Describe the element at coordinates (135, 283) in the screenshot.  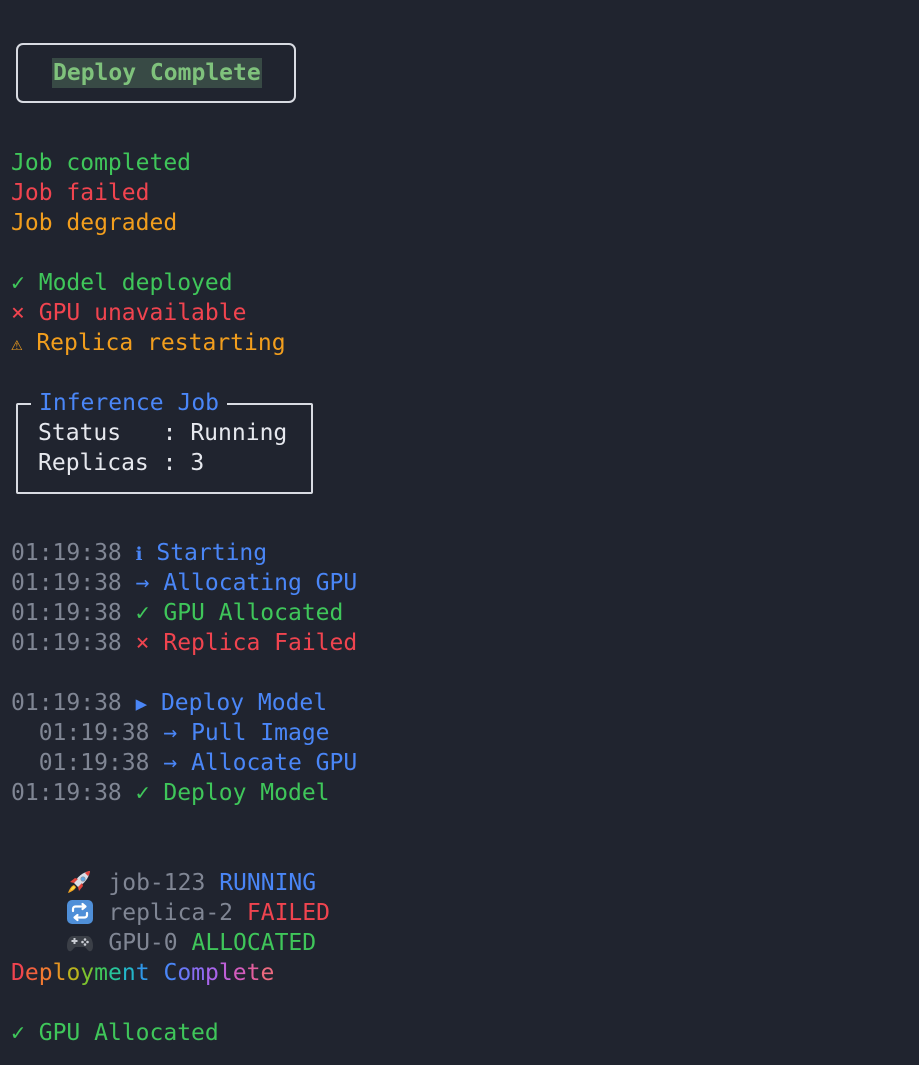
I see `icon-line-text: Model deployed` at that location.